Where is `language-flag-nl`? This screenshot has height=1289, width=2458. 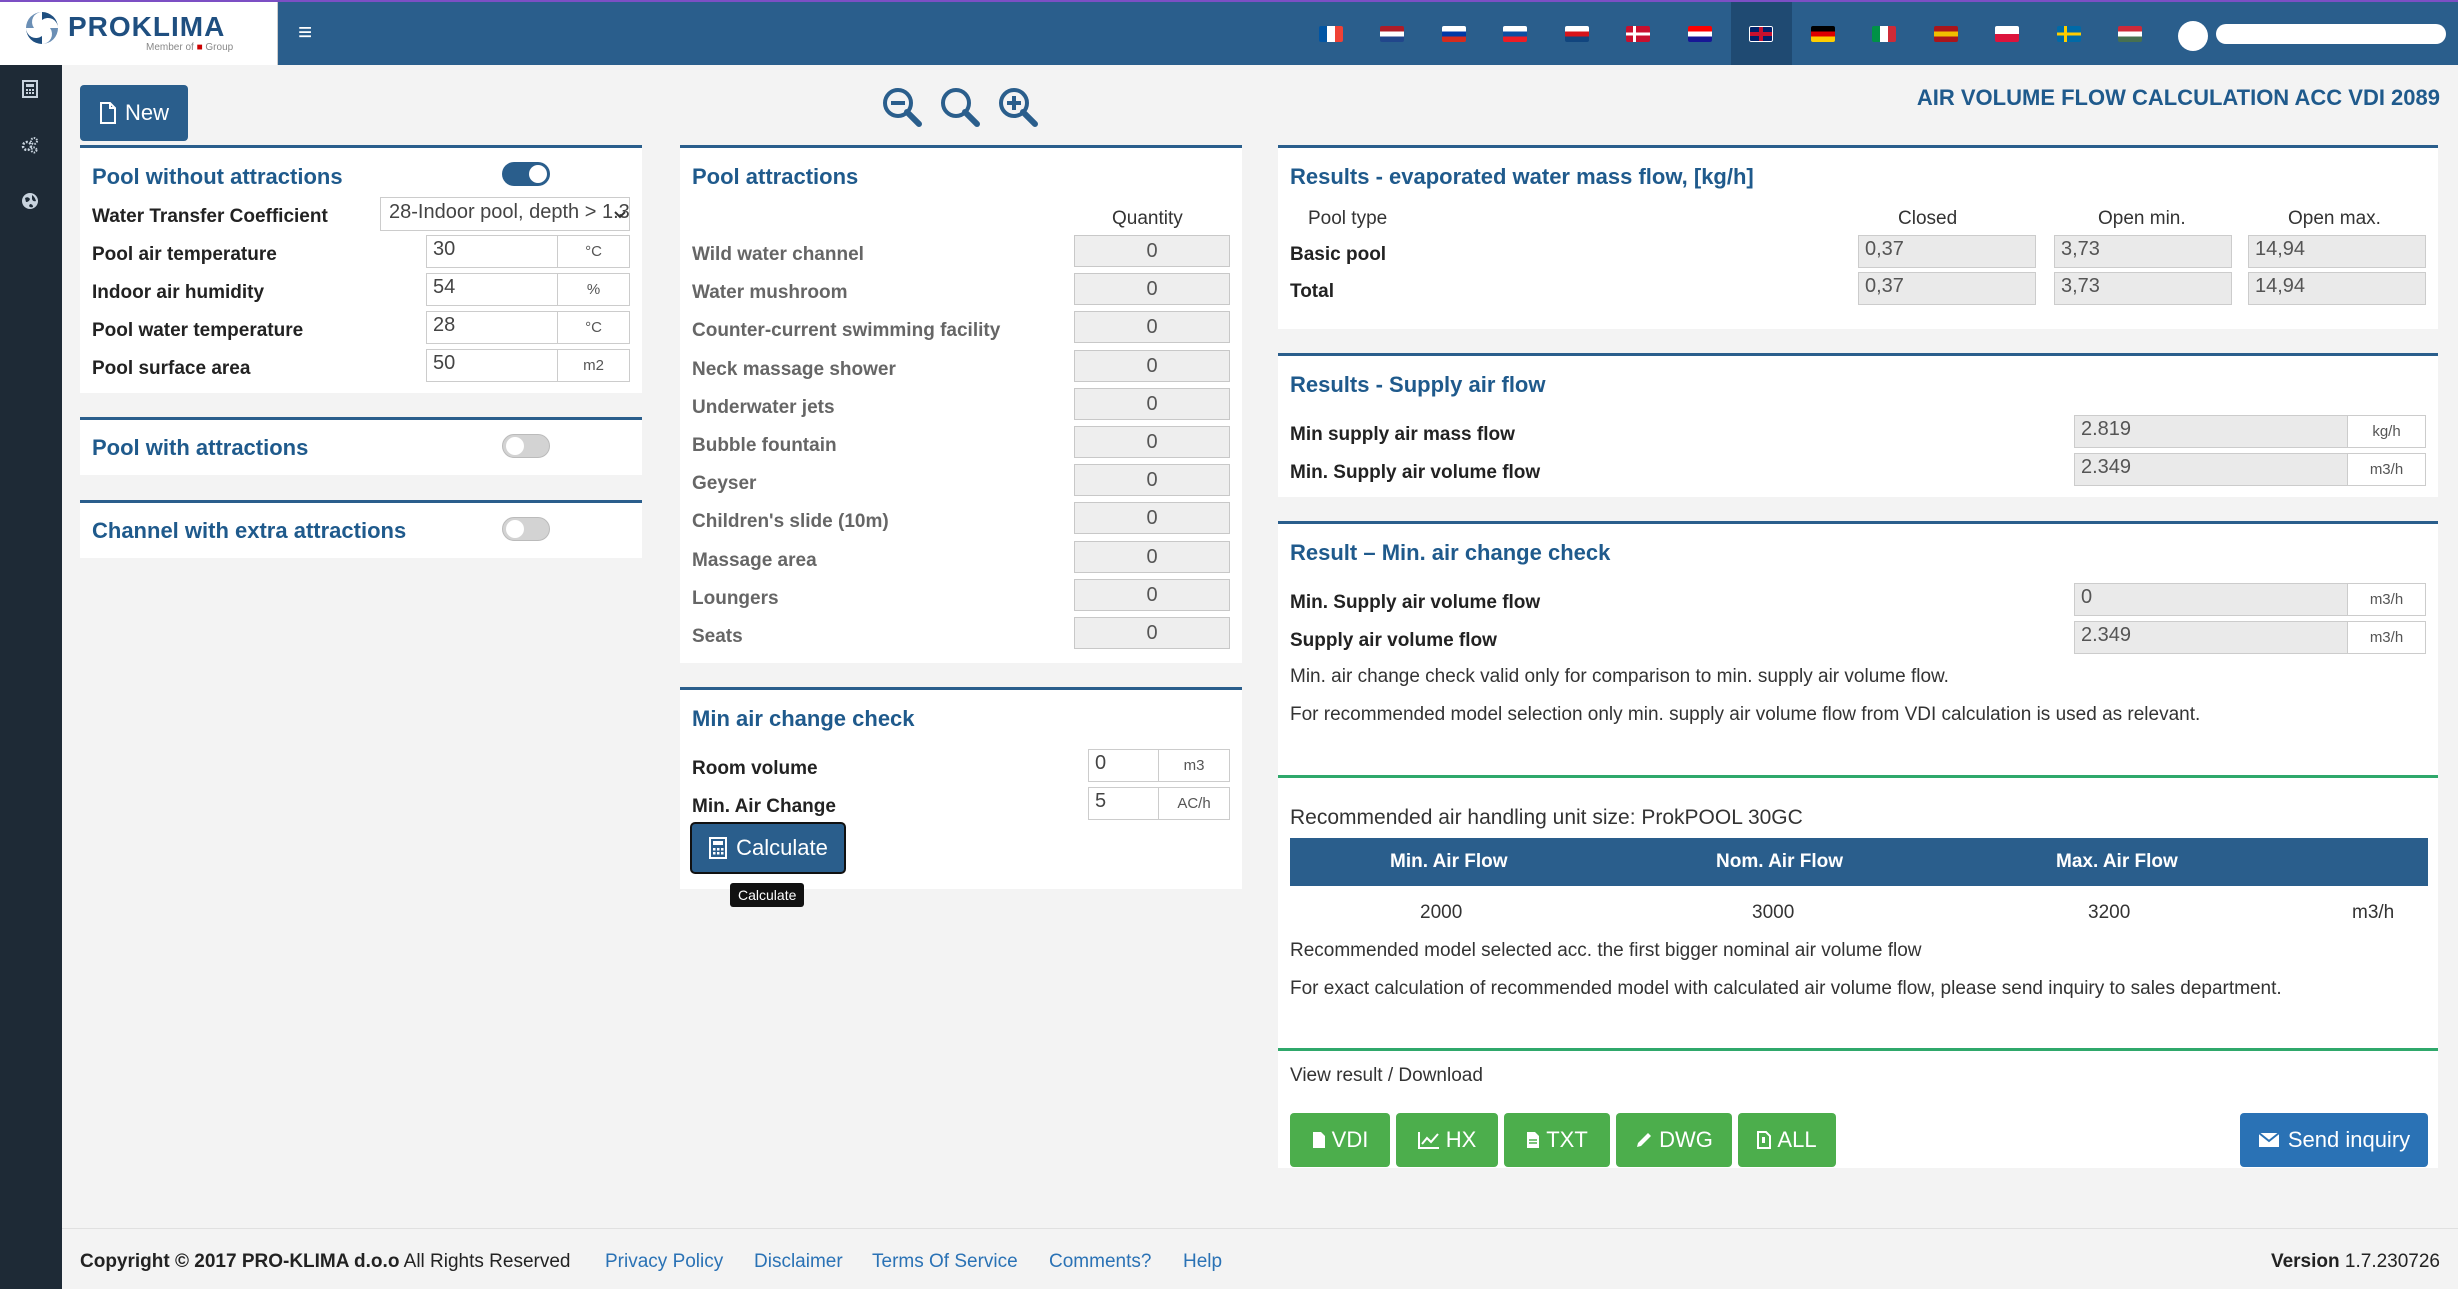
language-flag-nl is located at coordinates (1393, 33).